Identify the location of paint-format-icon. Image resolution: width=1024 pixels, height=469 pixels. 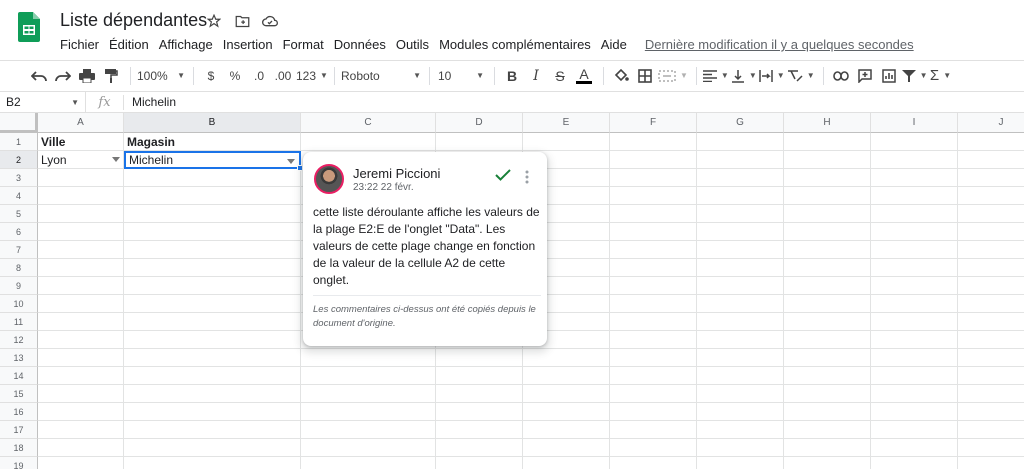
(111, 76).